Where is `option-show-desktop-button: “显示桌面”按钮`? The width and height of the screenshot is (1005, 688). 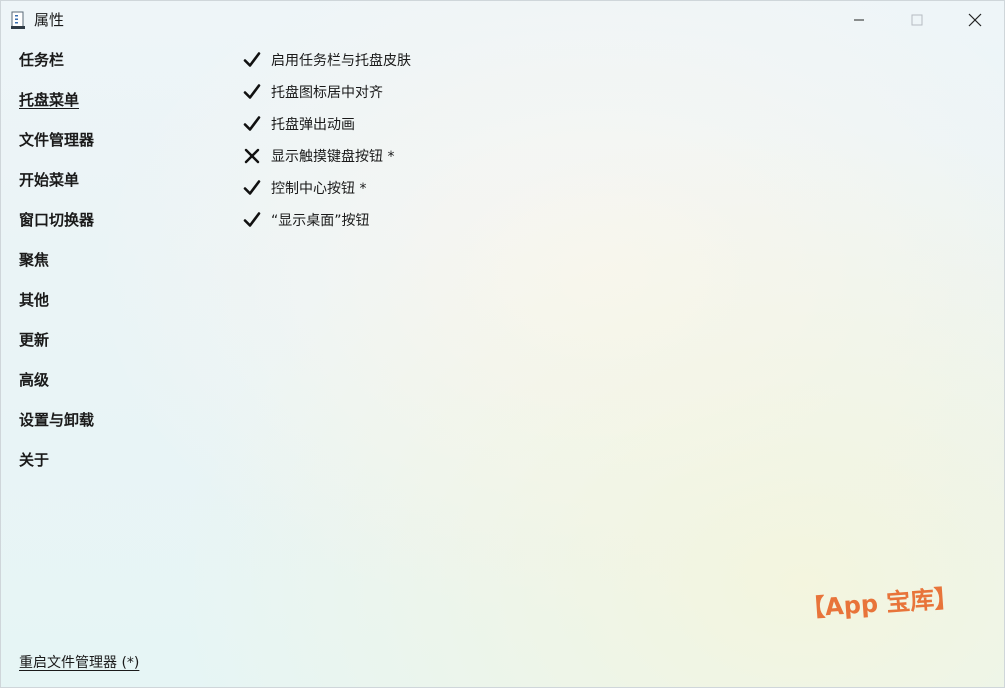
option-show-desktop-button: “显示桌面”按钮 is located at coordinates (493, 220).